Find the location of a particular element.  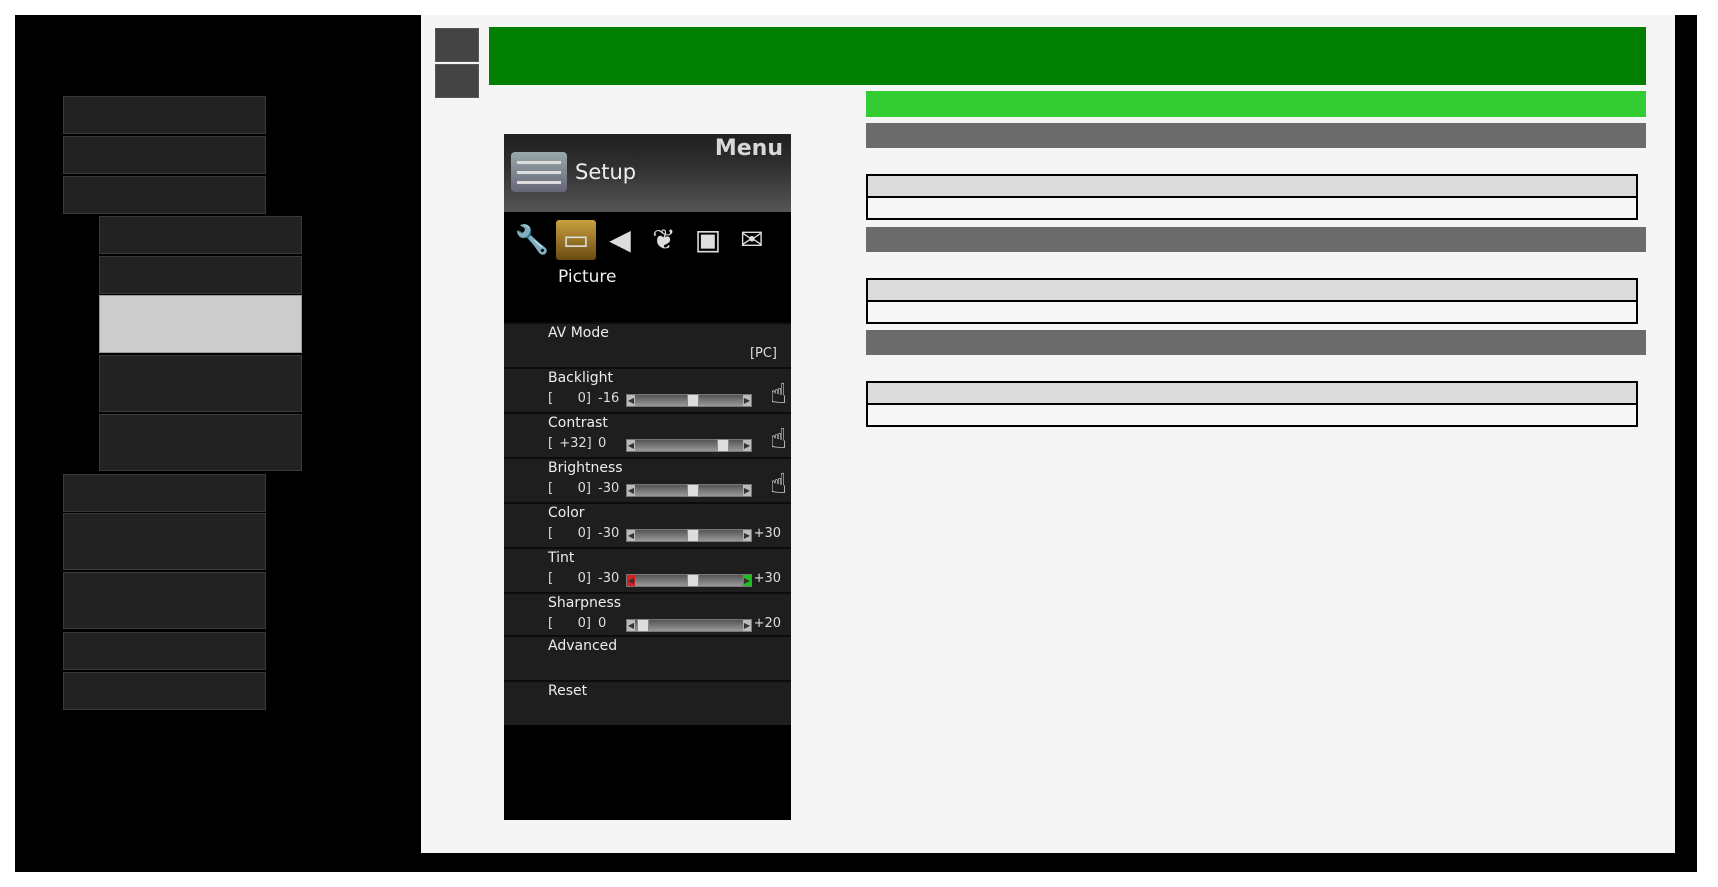

toolbox-icon: ▣ is located at coordinates (708, 240).